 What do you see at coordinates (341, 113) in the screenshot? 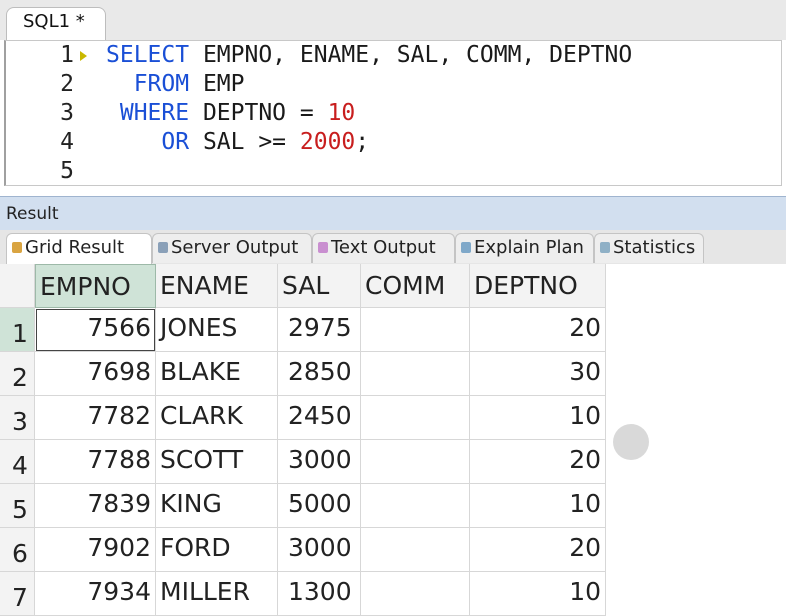
I see `sql-number-literal: 10` at bounding box center [341, 113].